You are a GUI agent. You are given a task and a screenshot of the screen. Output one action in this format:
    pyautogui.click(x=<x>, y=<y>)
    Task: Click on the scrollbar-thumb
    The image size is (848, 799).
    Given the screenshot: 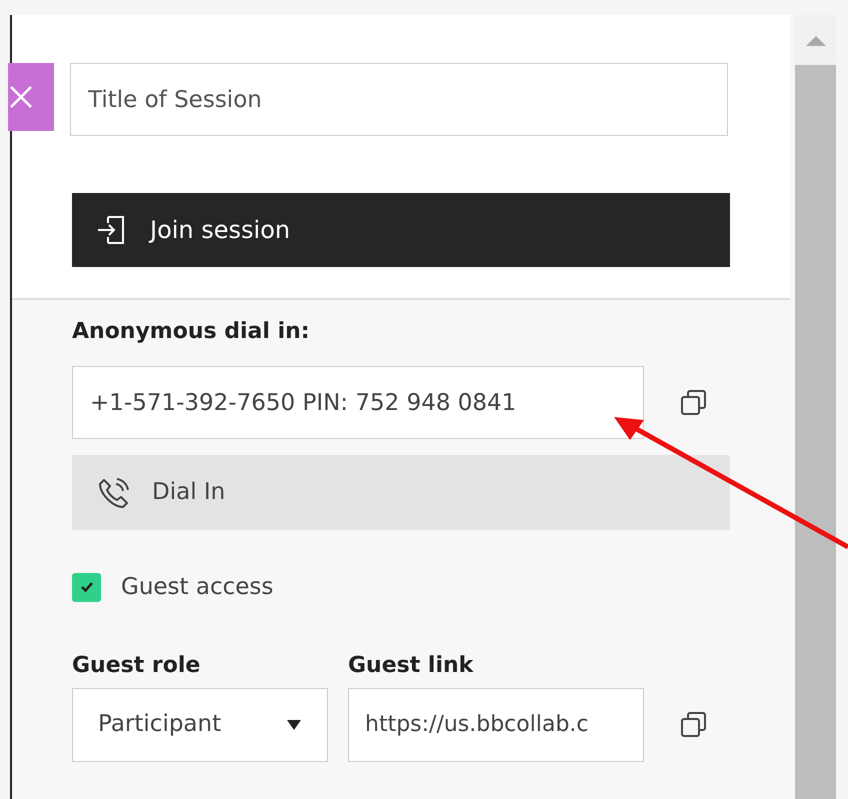 What is the action you would take?
    pyautogui.click(x=815, y=432)
    